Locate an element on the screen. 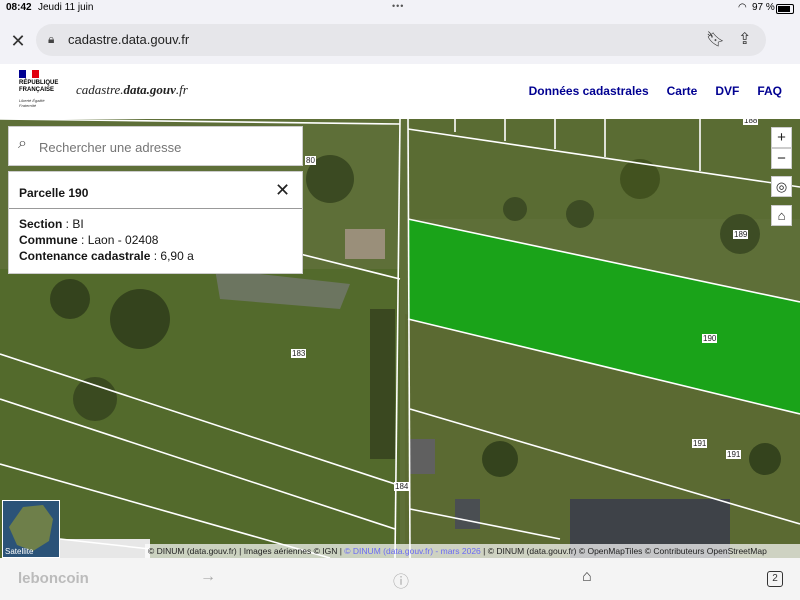 The image size is (800, 600). wifi-icon: ◠ is located at coordinates (742, 7).